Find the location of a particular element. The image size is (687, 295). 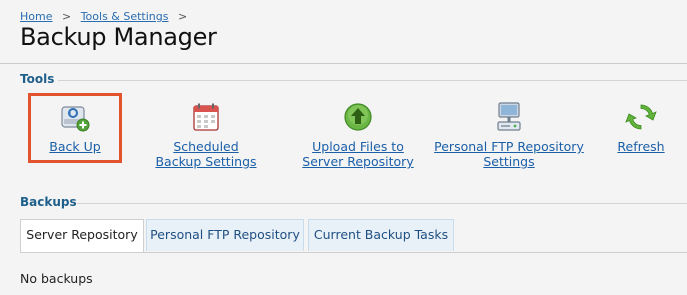

refresh-icon is located at coordinates (641, 117).